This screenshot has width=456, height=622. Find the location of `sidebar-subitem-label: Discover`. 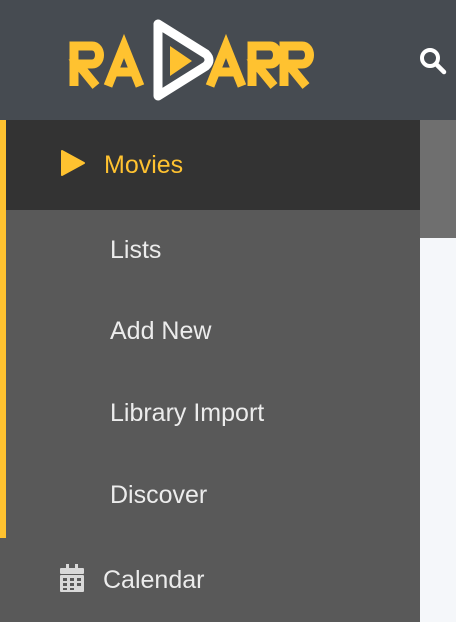

sidebar-subitem-label: Discover is located at coordinates (159, 494).